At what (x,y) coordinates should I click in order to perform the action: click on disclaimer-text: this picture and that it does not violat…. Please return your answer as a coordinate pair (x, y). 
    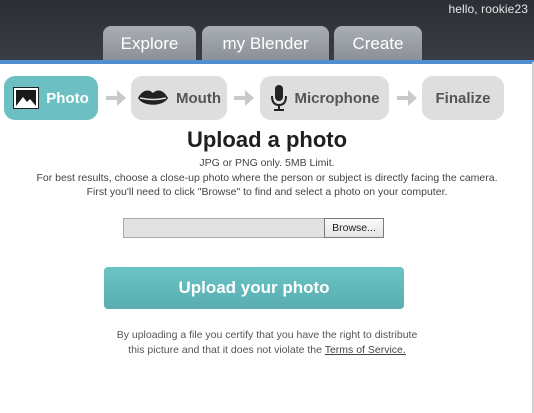
    Looking at the image, I should click on (226, 350).